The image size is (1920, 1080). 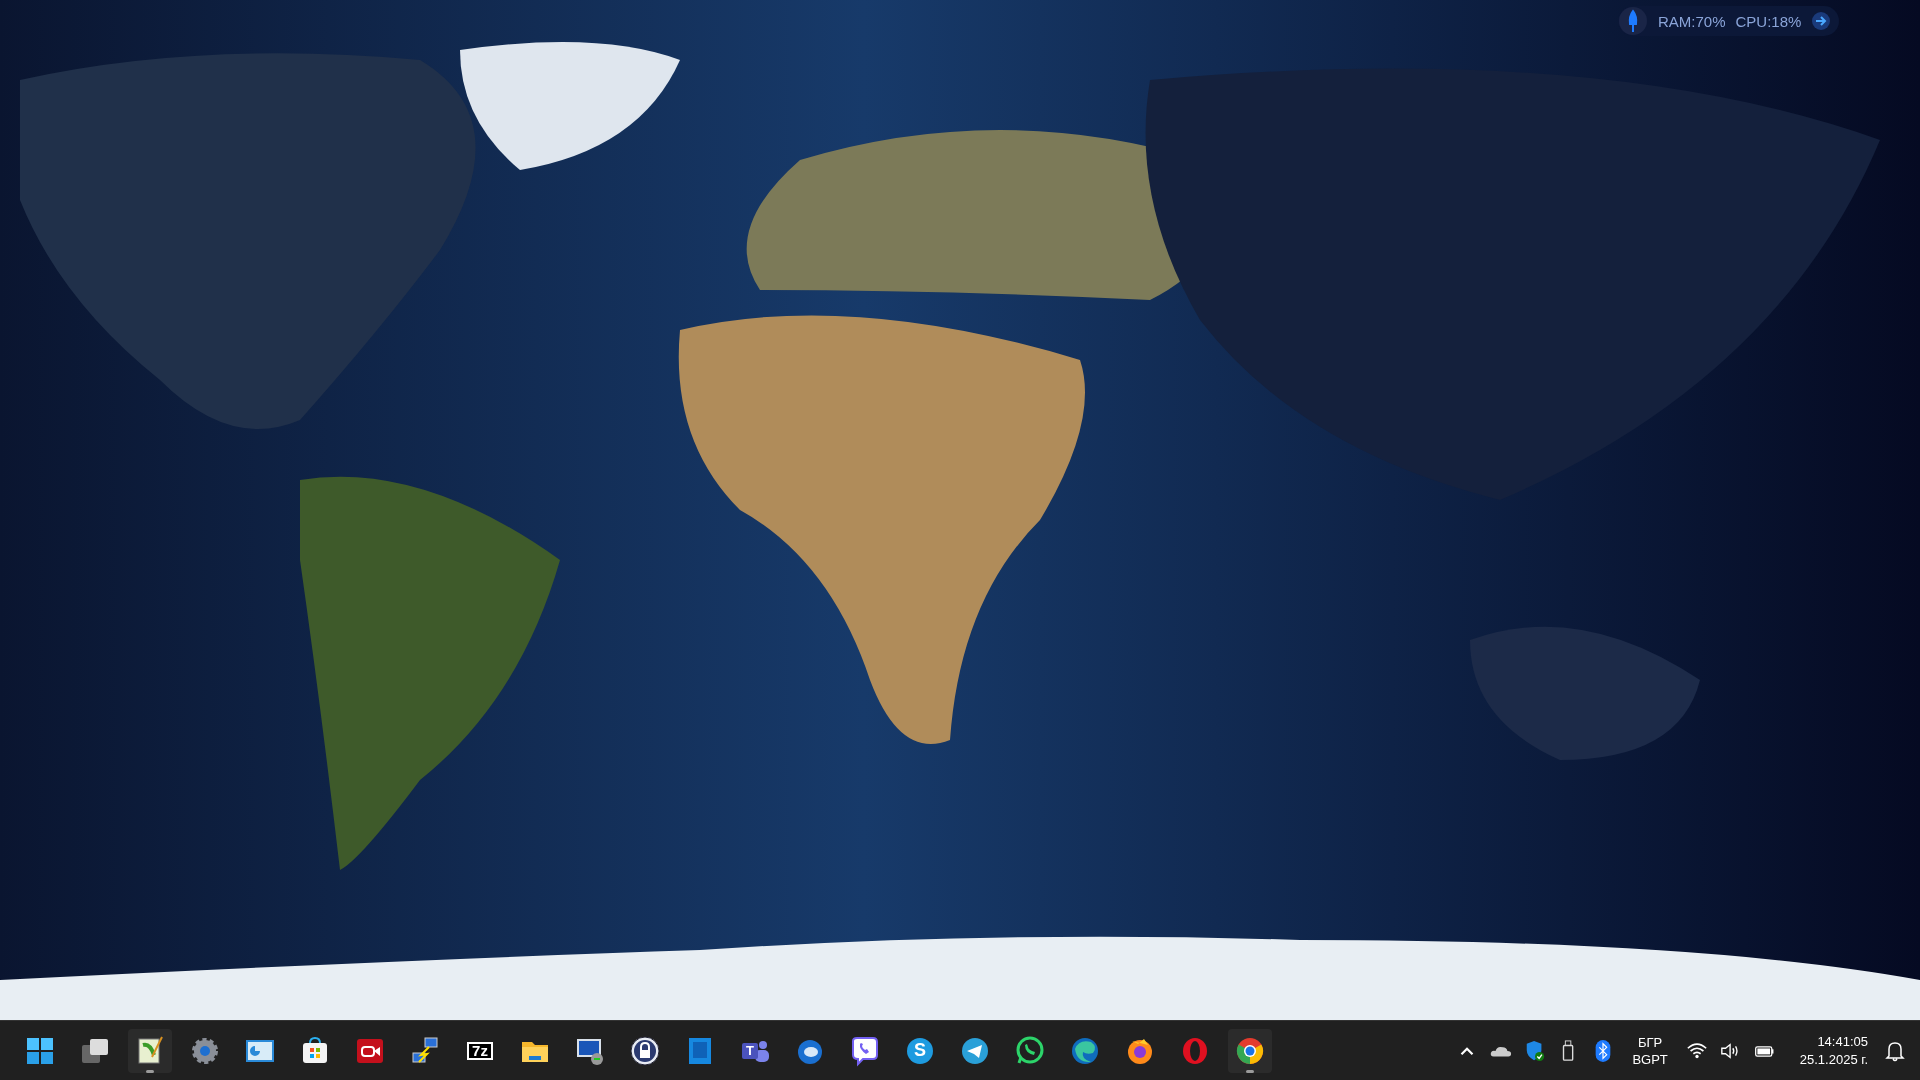 I want to click on ram-usage: RAM:70%, so click(x=1692, y=21).